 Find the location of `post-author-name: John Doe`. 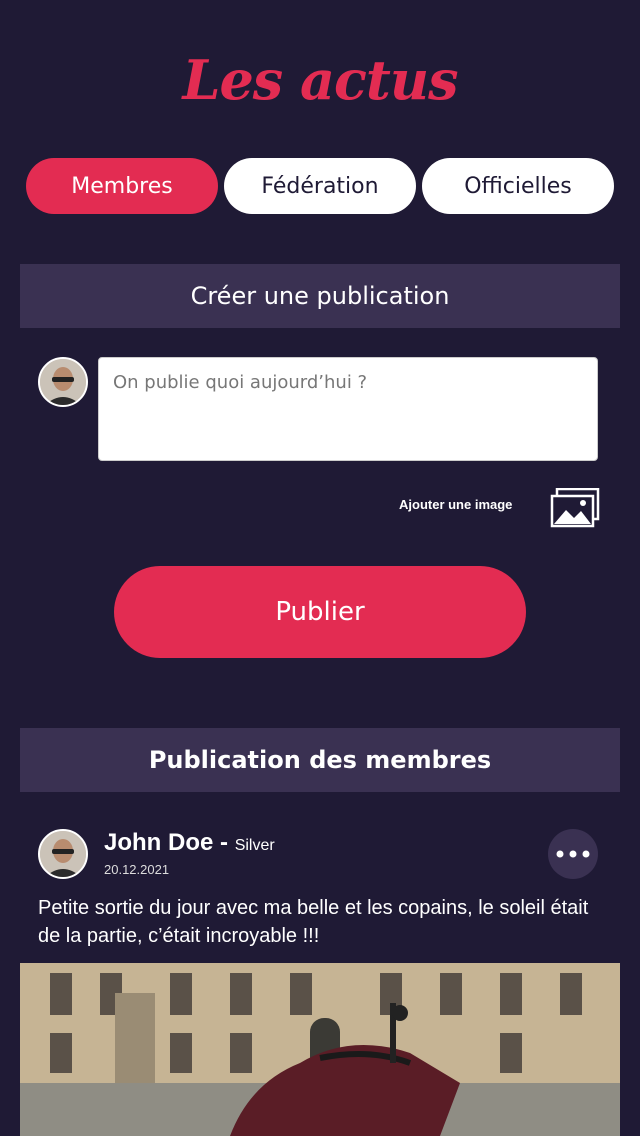

post-author-name: John Doe is located at coordinates (159, 842).